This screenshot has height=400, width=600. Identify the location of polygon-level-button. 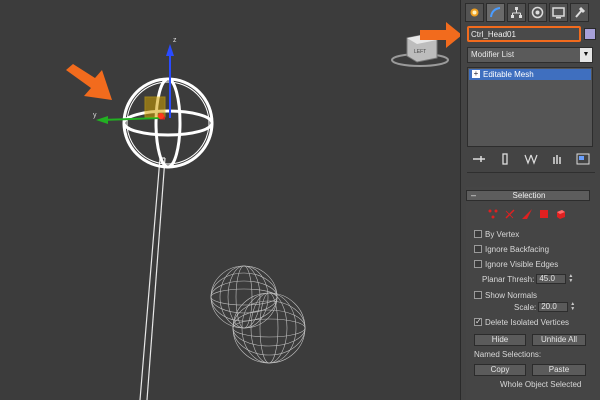
(543, 213).